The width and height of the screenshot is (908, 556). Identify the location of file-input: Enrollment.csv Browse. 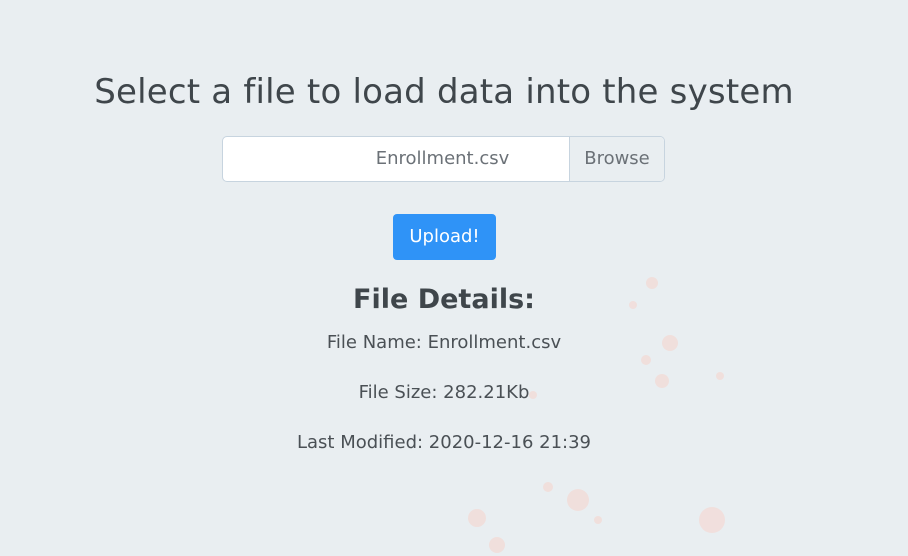
(443, 159).